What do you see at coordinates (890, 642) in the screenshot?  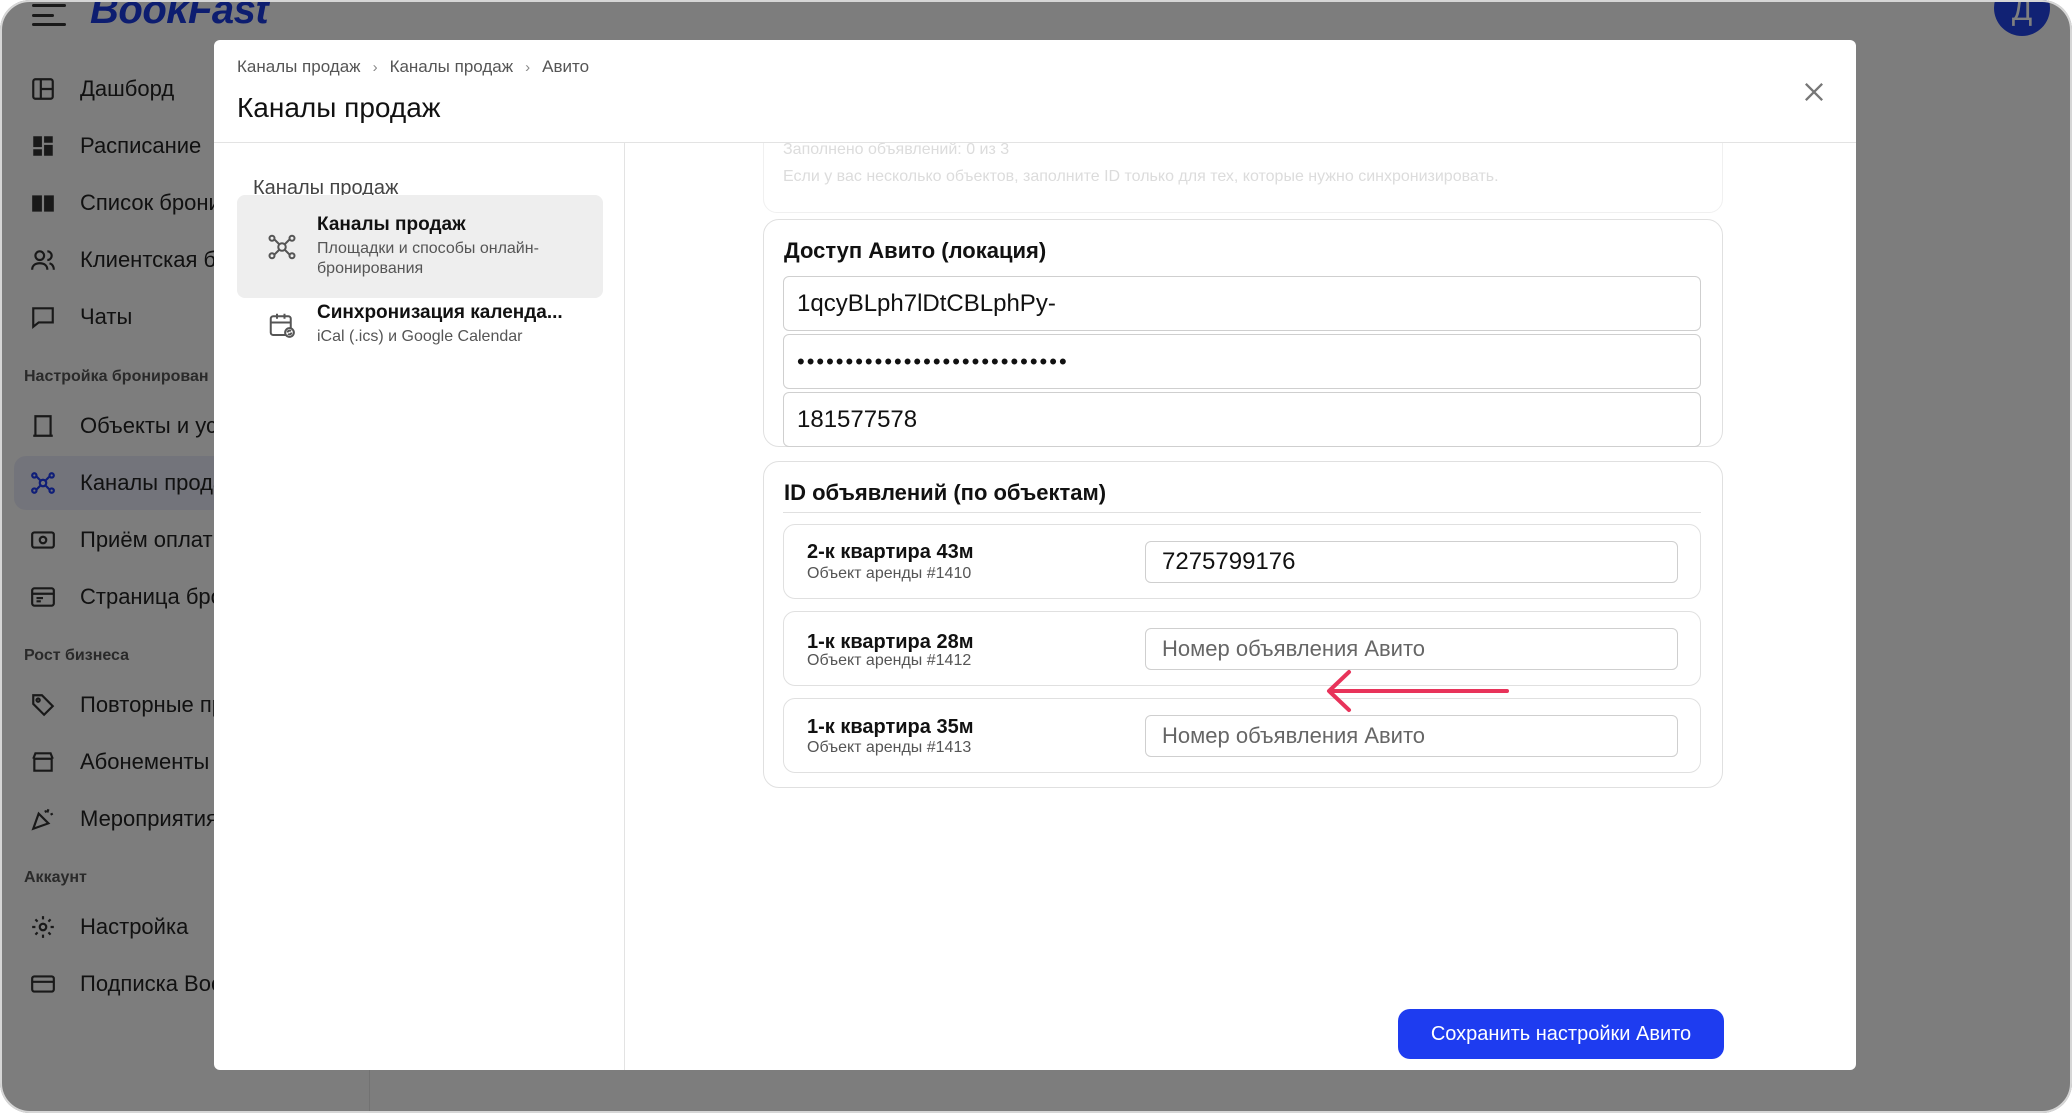 I see `object-name: 1-к квартира 28м` at bounding box center [890, 642].